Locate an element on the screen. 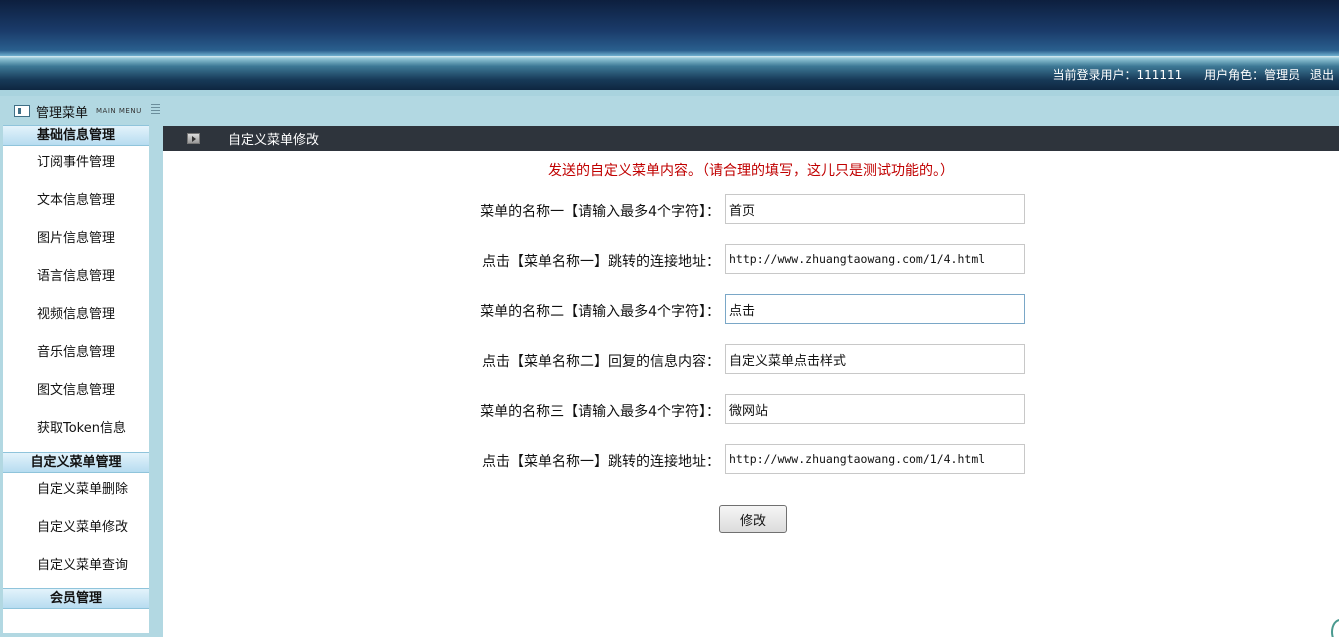  sidebar-item-video-info: 视频信息管理 is located at coordinates (76, 315).